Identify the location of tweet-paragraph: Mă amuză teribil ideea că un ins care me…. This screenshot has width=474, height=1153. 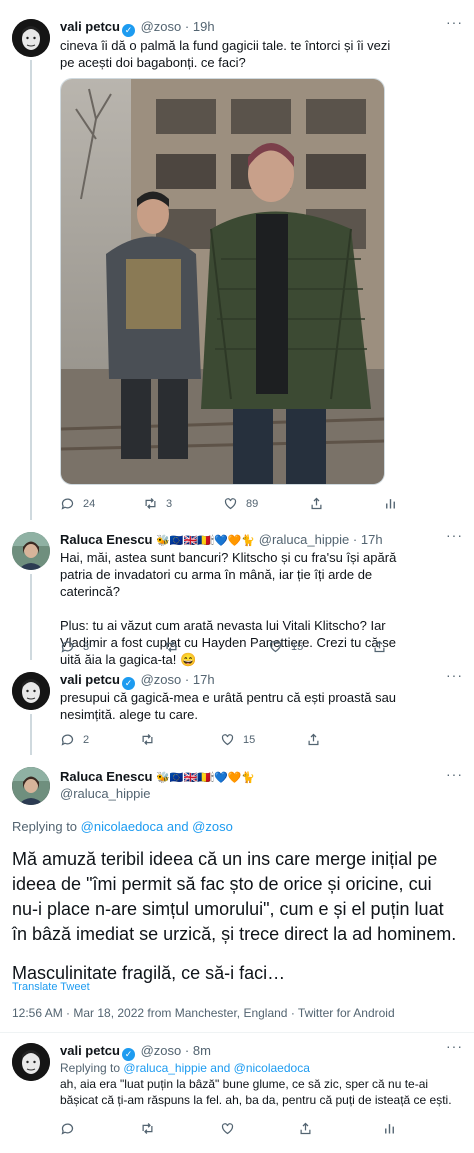
(234, 896).